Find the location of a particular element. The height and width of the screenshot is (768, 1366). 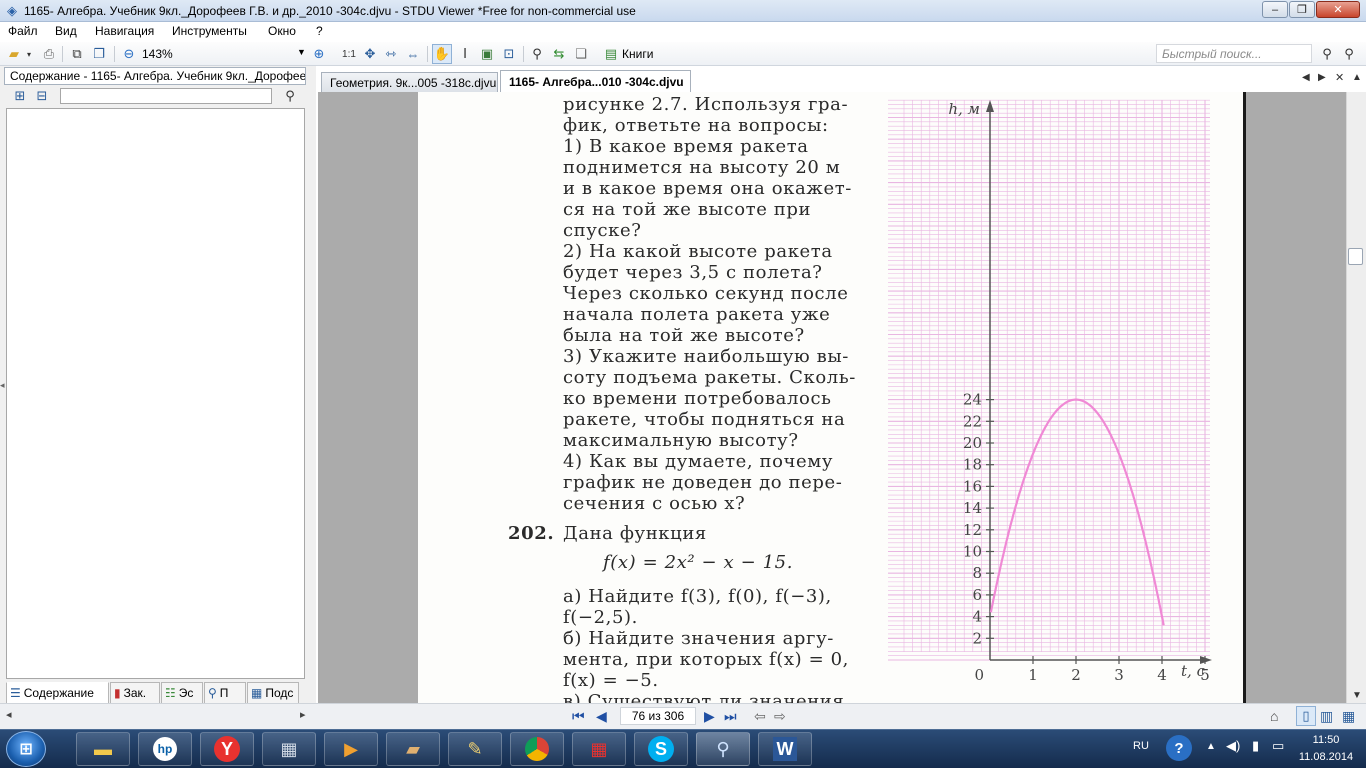

fit-visible-icon: ⇔ is located at coordinates (413, 54).